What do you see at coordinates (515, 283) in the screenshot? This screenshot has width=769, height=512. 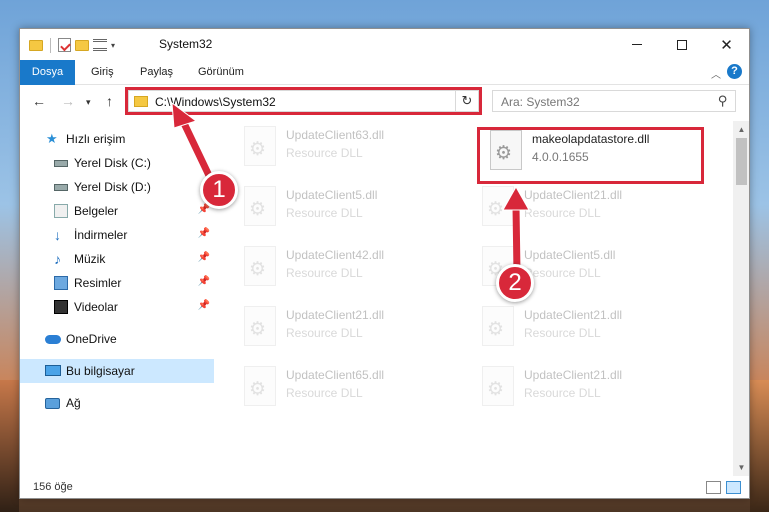 I see `step-2-badge: 2` at bounding box center [515, 283].